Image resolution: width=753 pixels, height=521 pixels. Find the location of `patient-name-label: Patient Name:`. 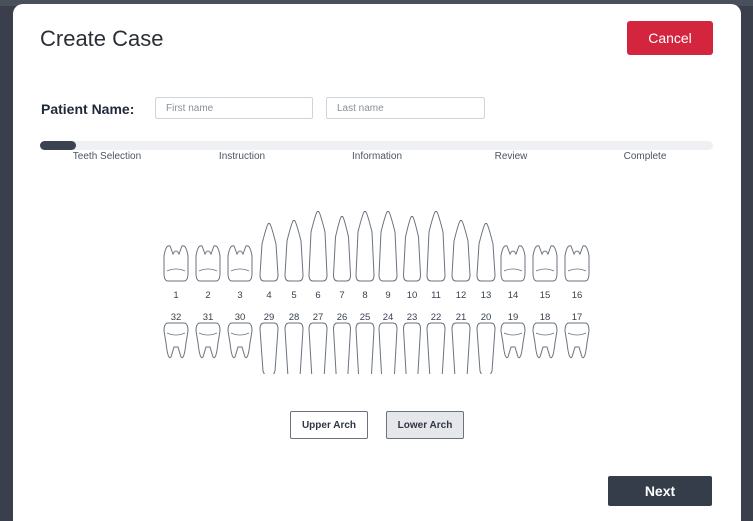

patient-name-label: Patient Name: is located at coordinates (88, 109).